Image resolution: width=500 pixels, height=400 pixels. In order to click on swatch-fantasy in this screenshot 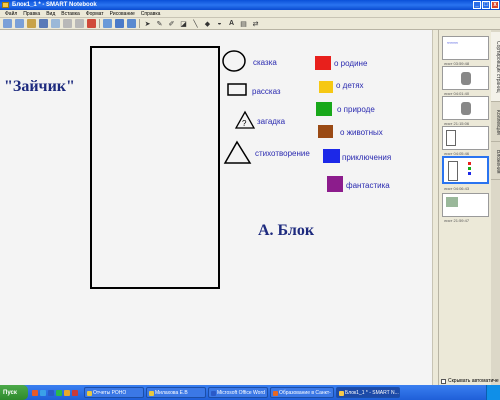, I will do `click(335, 184)`.